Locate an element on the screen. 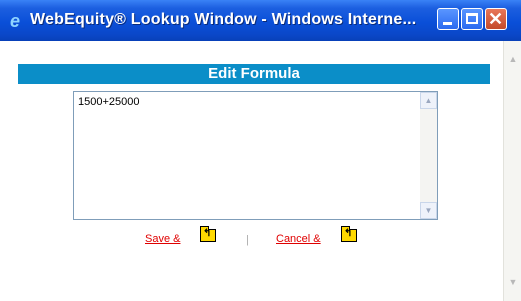  cancel-link: Cancel & is located at coordinates (298, 239).